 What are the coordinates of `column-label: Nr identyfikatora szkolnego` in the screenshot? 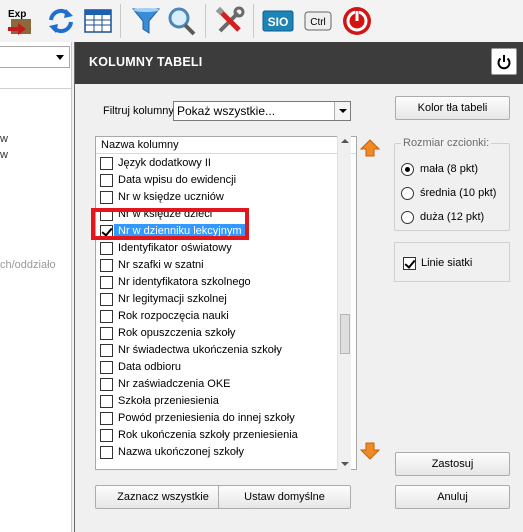 It's located at (184, 282).